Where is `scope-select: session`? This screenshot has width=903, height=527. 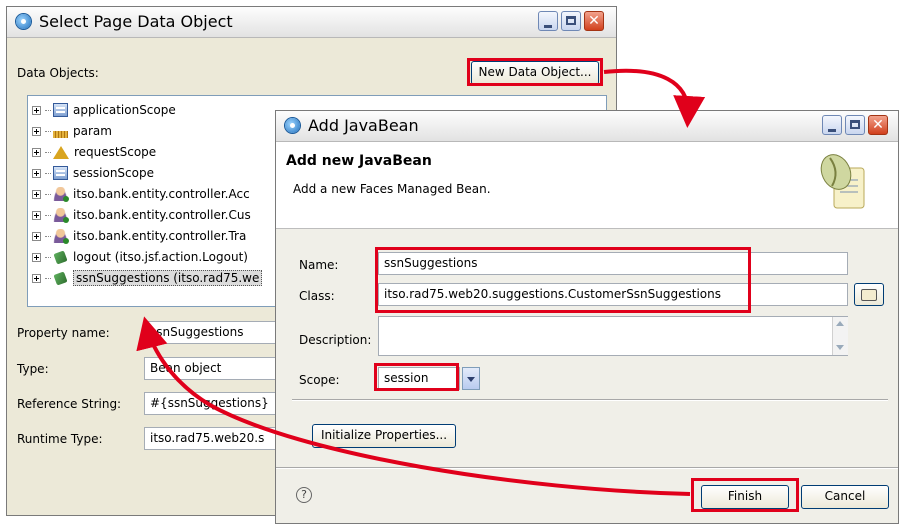 scope-select: session is located at coordinates (419, 378).